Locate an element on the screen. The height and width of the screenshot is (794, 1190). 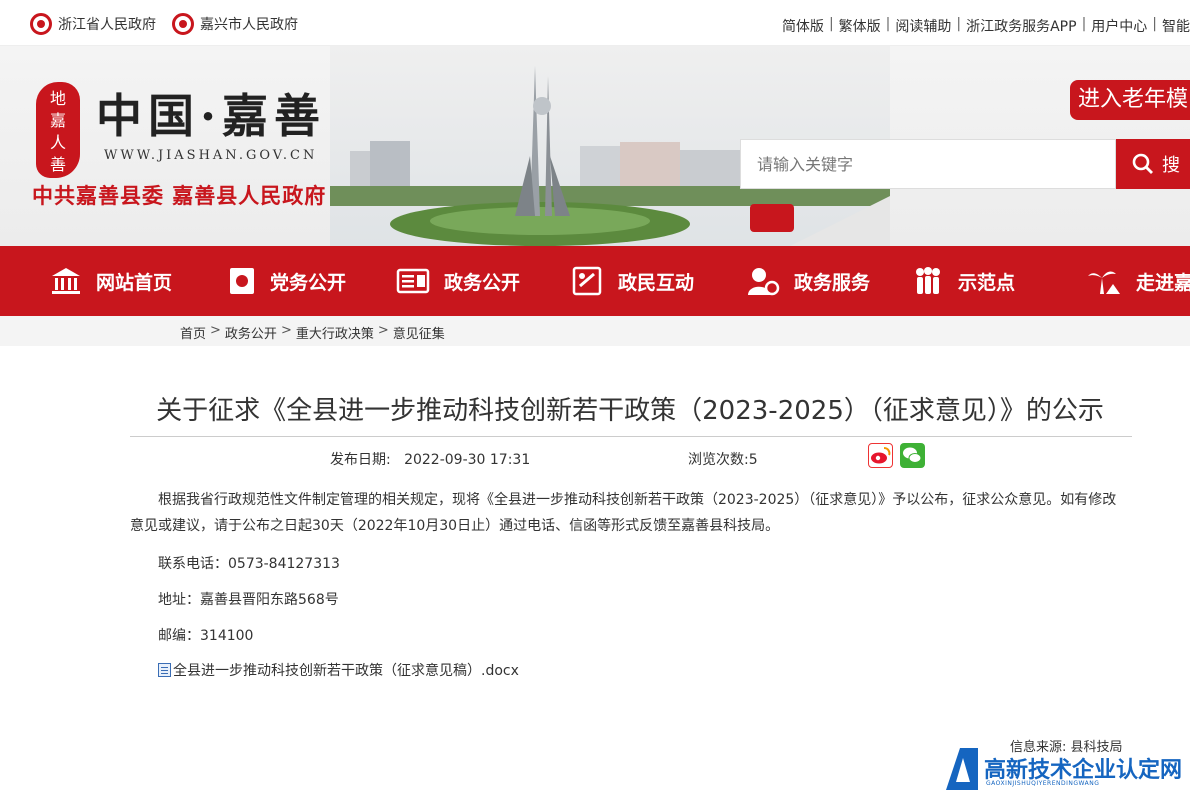
publish-date: 发布日期: 2022-09-30 17:31 is located at coordinates (430, 459).